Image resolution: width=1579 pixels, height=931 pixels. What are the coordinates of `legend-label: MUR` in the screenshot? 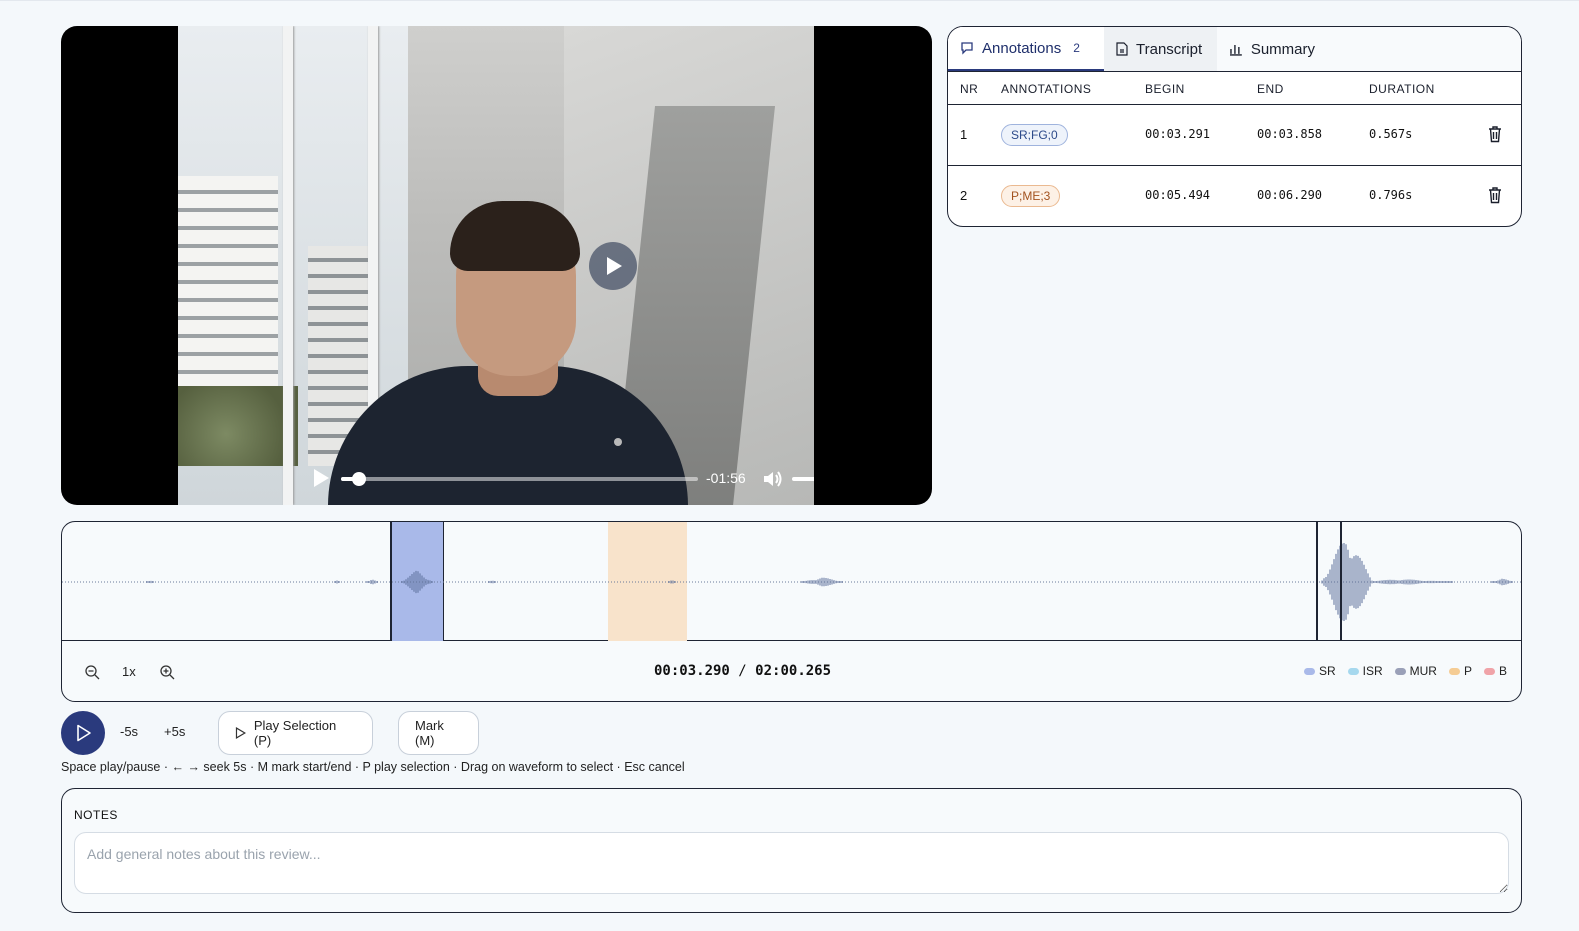 It's located at (1423, 671).